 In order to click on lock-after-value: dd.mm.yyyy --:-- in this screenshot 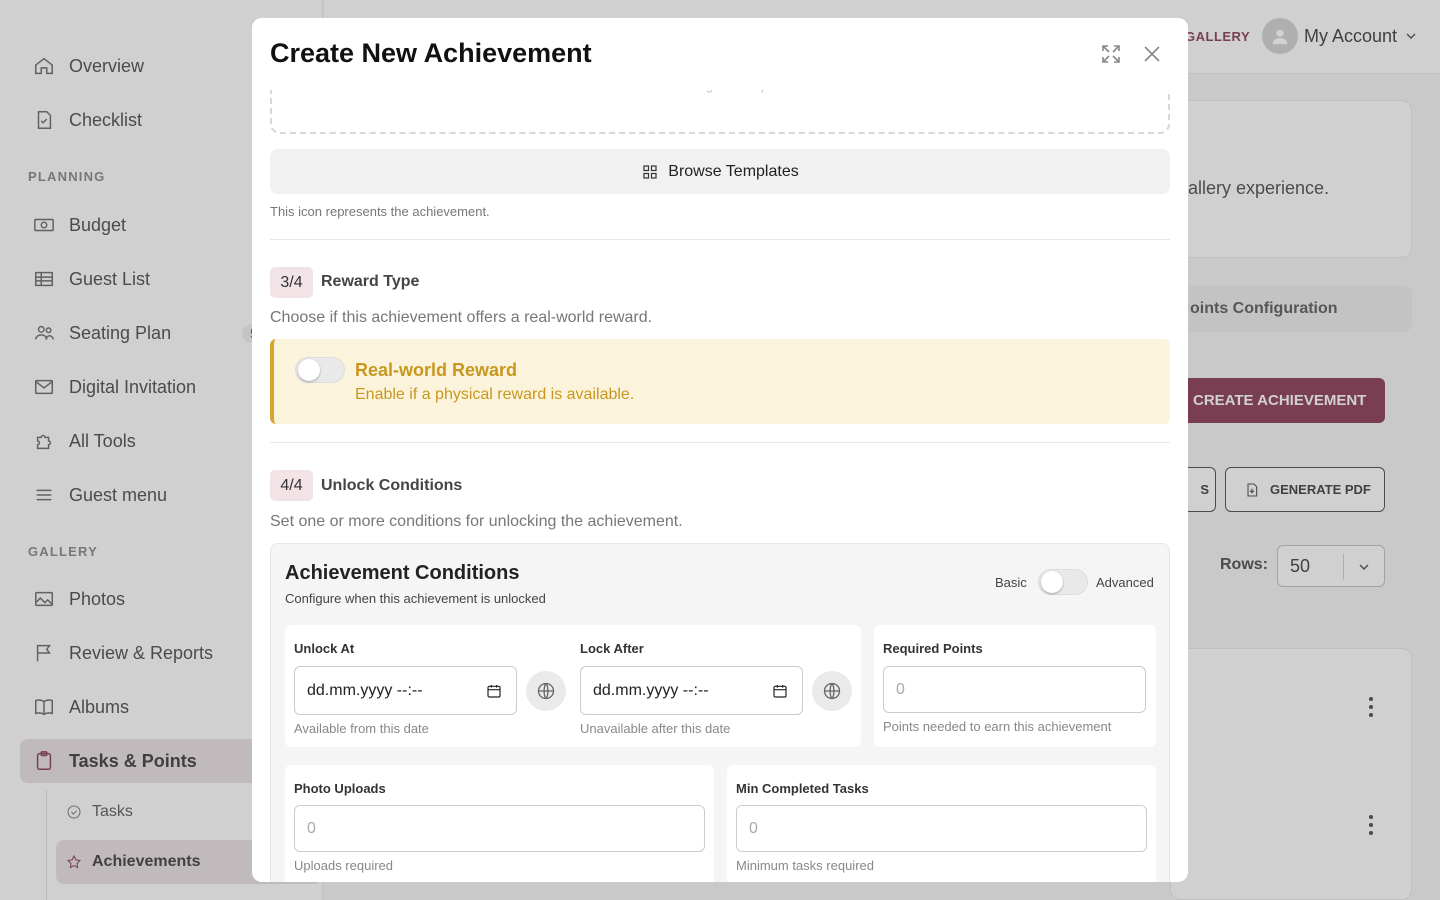, I will do `click(651, 690)`.